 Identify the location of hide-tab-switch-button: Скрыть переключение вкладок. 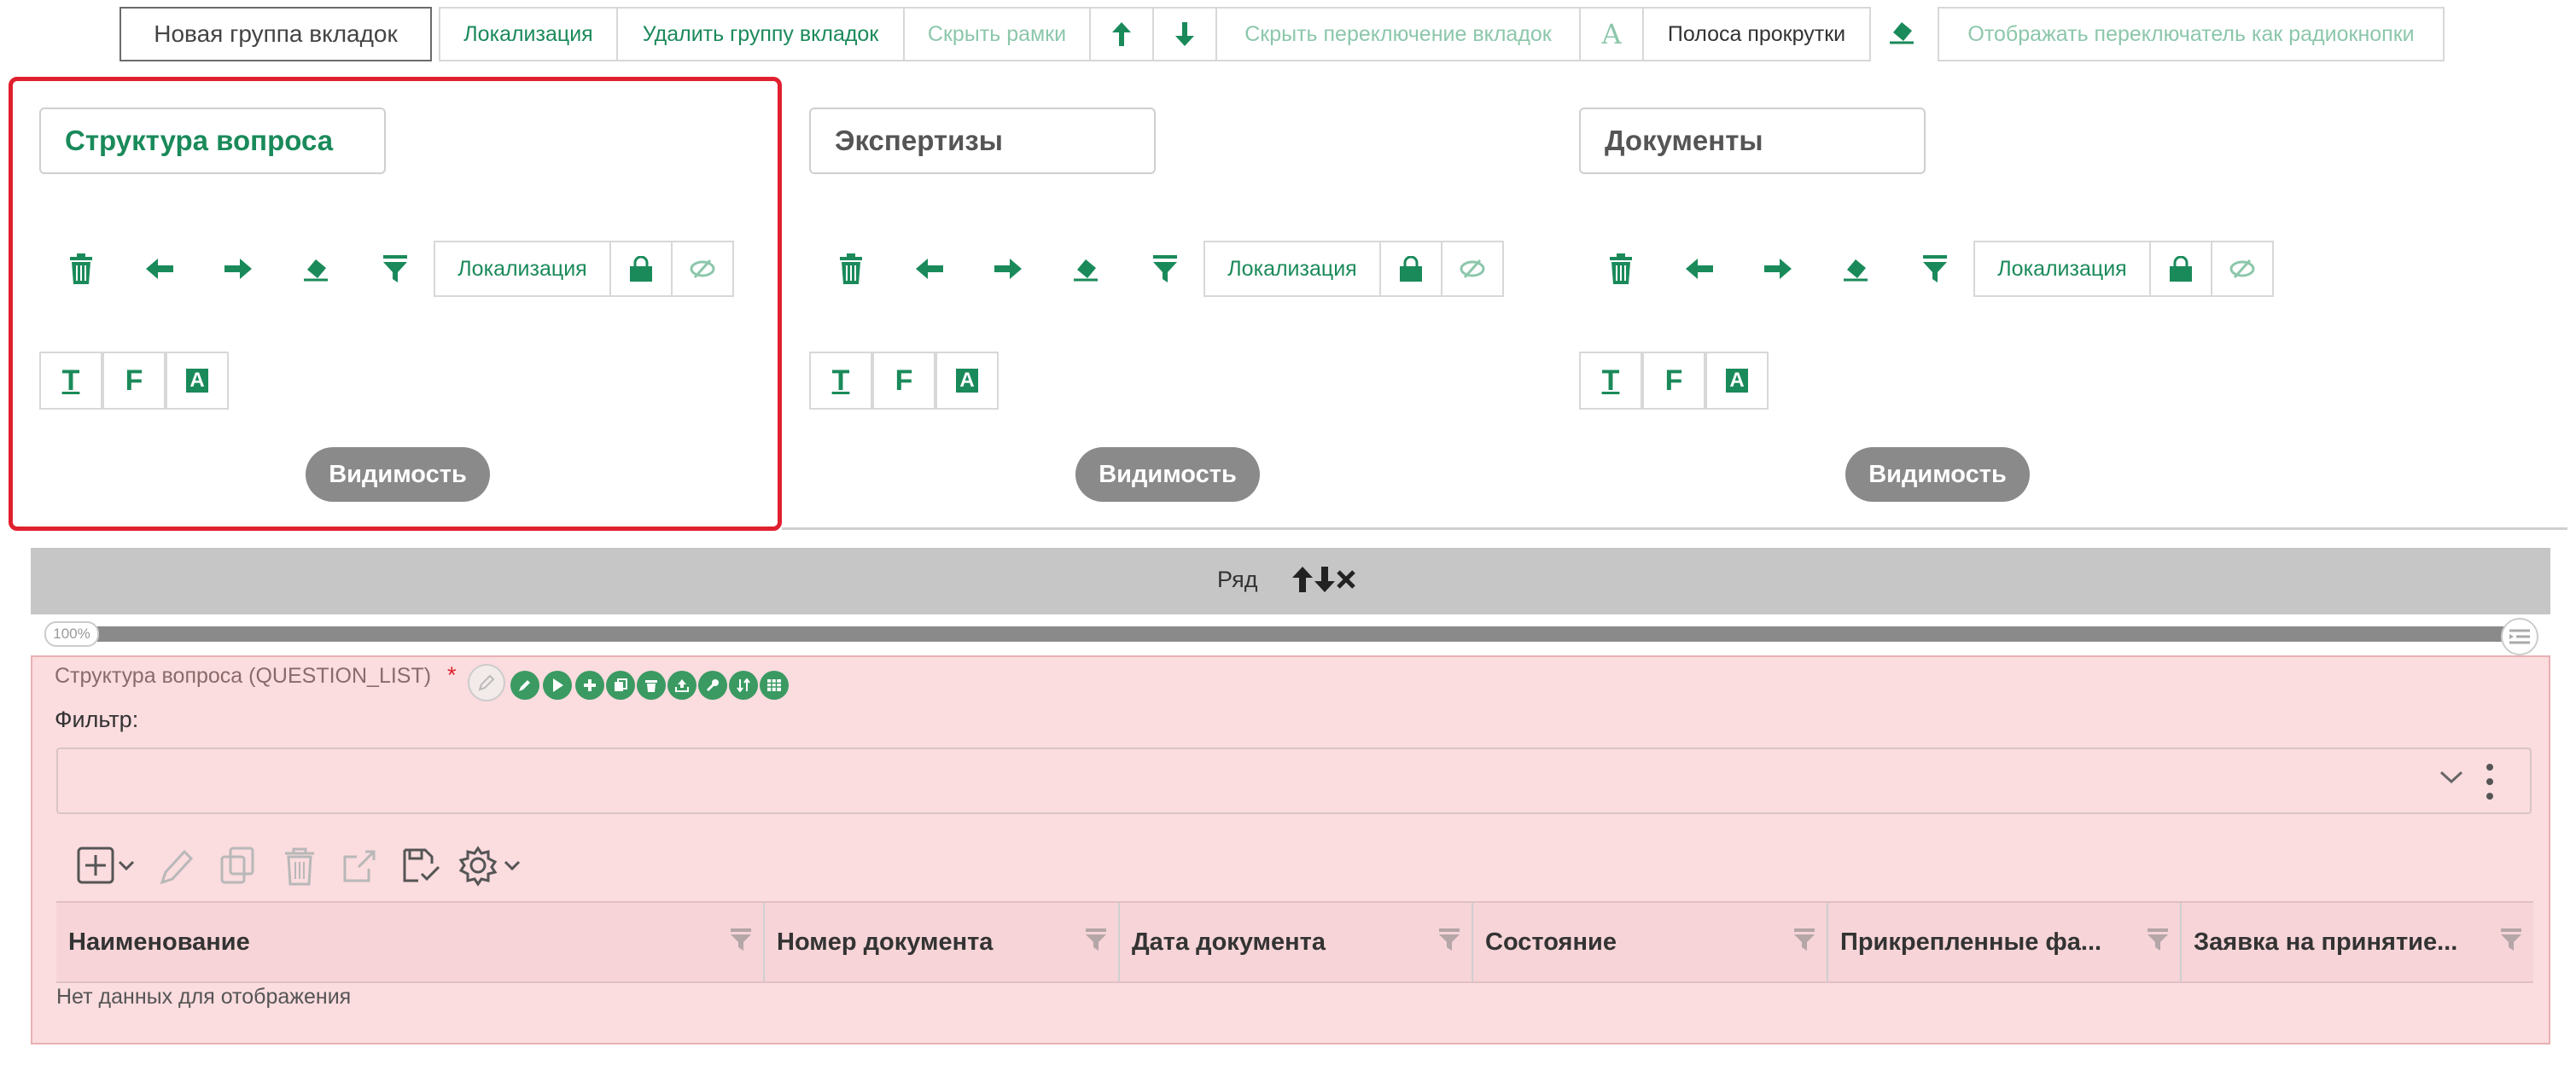
(1398, 34).